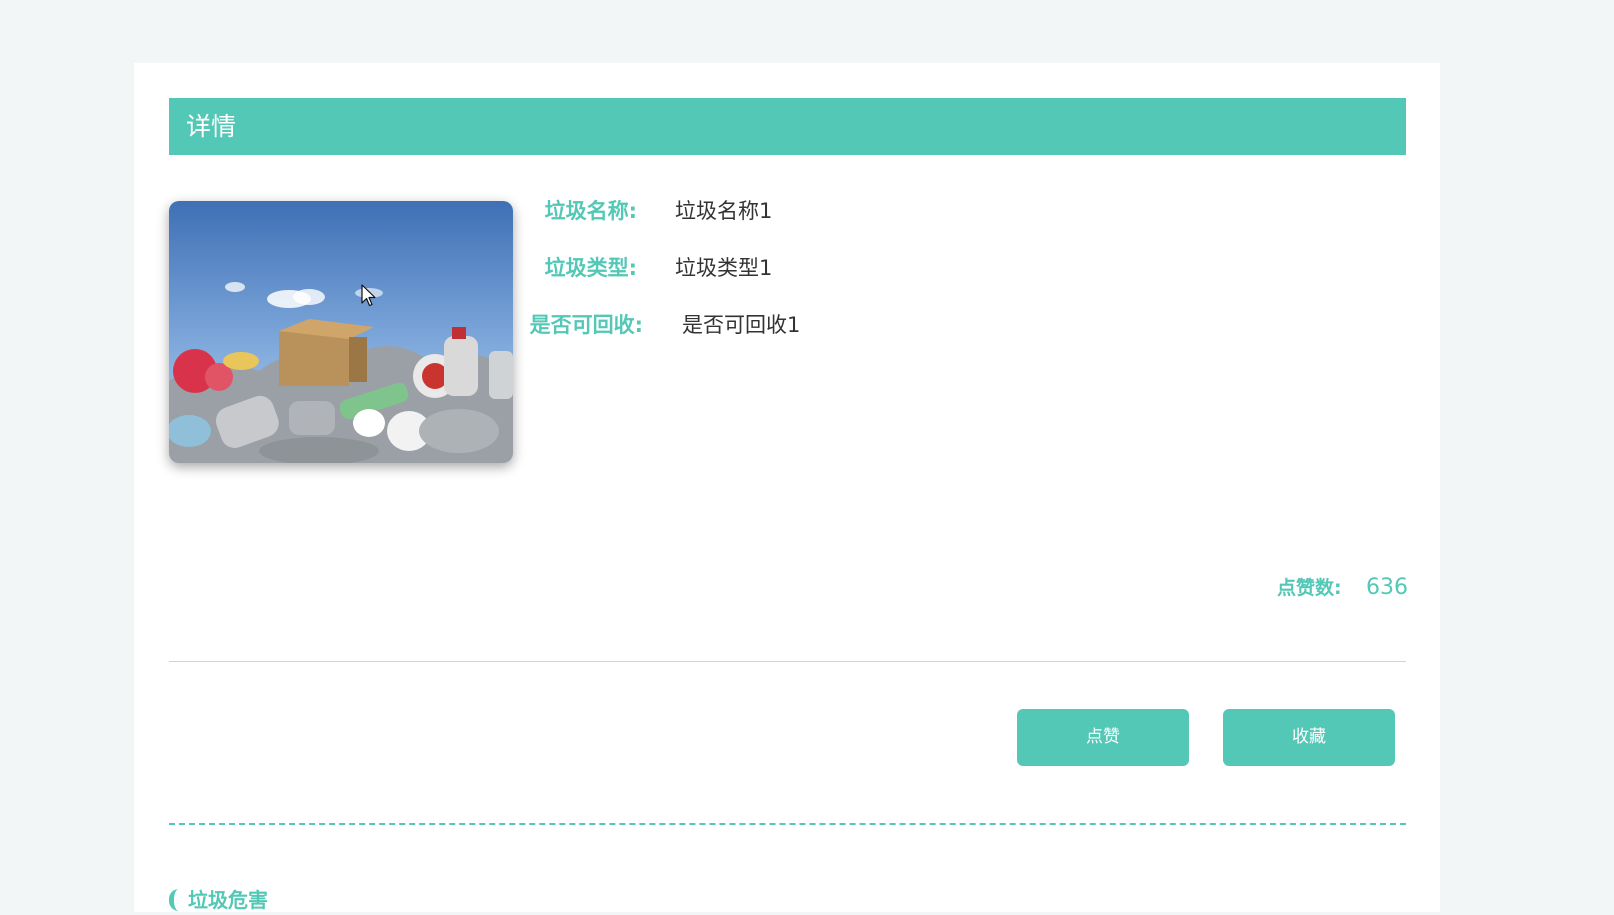 The image size is (1614, 915). What do you see at coordinates (1309, 737) in the screenshot?
I see `favorite-button: 收藏` at bounding box center [1309, 737].